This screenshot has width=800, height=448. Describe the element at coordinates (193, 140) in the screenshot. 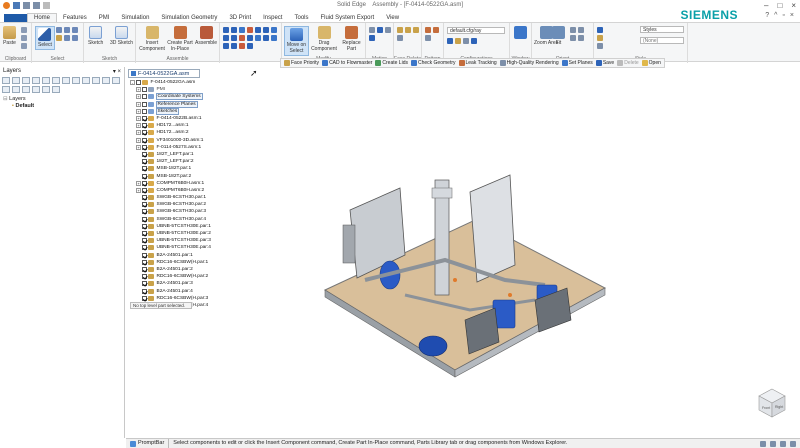

I see `tree-row: + VF3401000-3D.asm:1` at that location.